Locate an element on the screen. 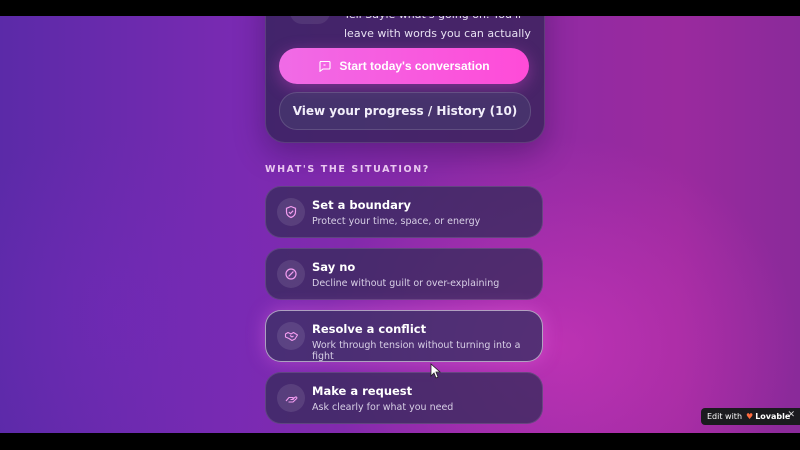 This screenshot has width=800, height=450. option-title: Resolve a conflict is located at coordinates (369, 329).